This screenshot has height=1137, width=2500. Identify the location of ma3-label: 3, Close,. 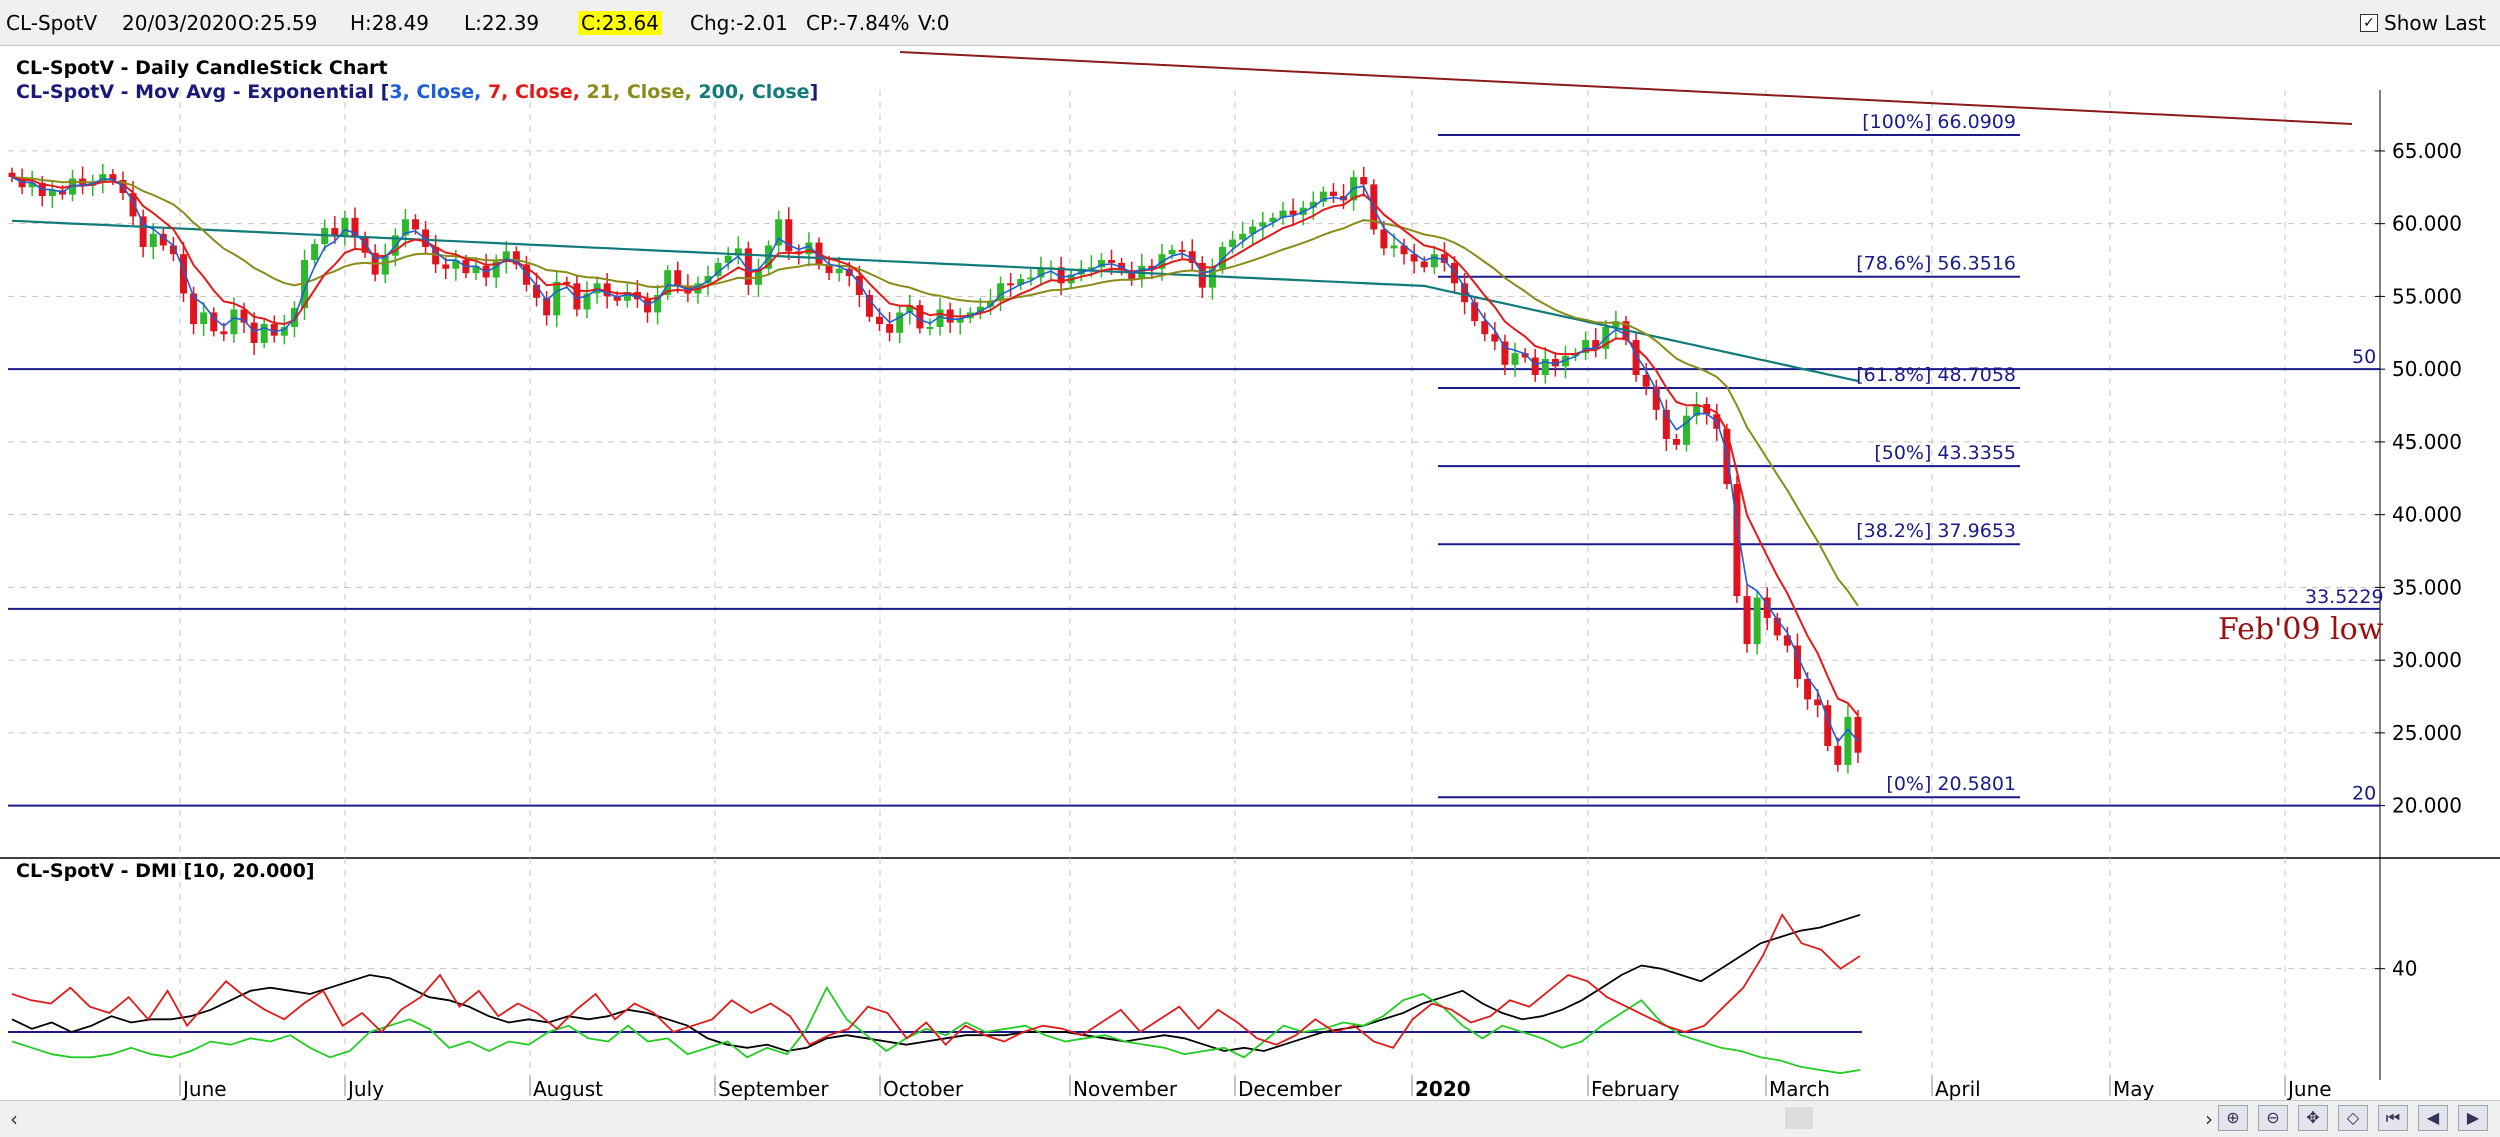
(435, 92).